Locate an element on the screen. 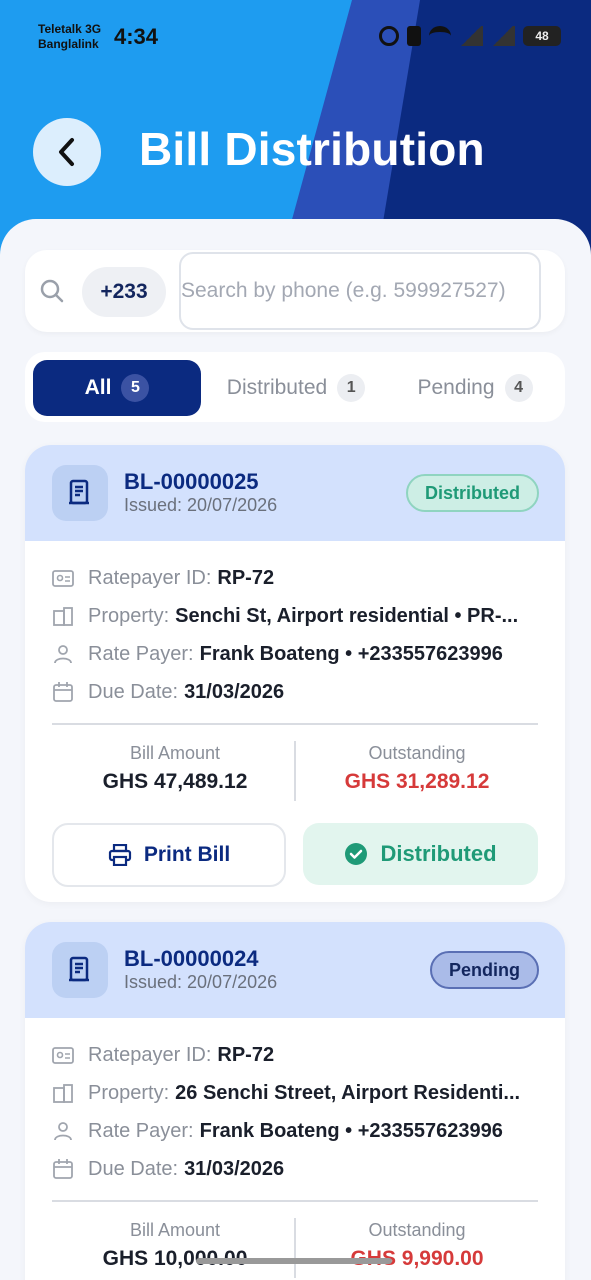 The width and height of the screenshot is (591, 1280). phone-search-input is located at coordinates (360, 291).